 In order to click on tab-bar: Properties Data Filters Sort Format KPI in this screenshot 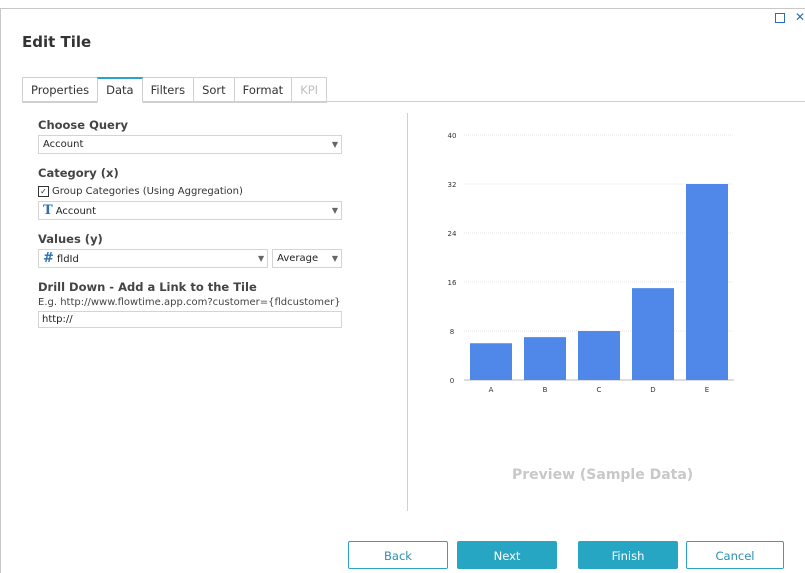, I will do `click(175, 90)`.